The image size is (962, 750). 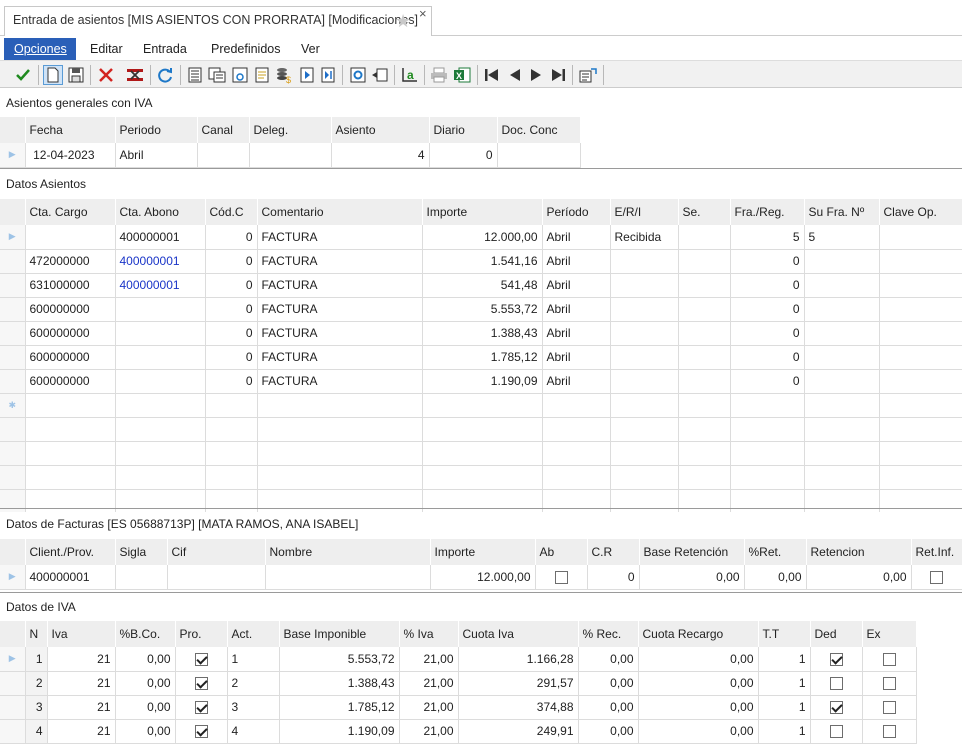 I want to click on table-row: 472000000 400000001 0 FACTURA 1.541,16 Abril 0, so click(x=481, y=261).